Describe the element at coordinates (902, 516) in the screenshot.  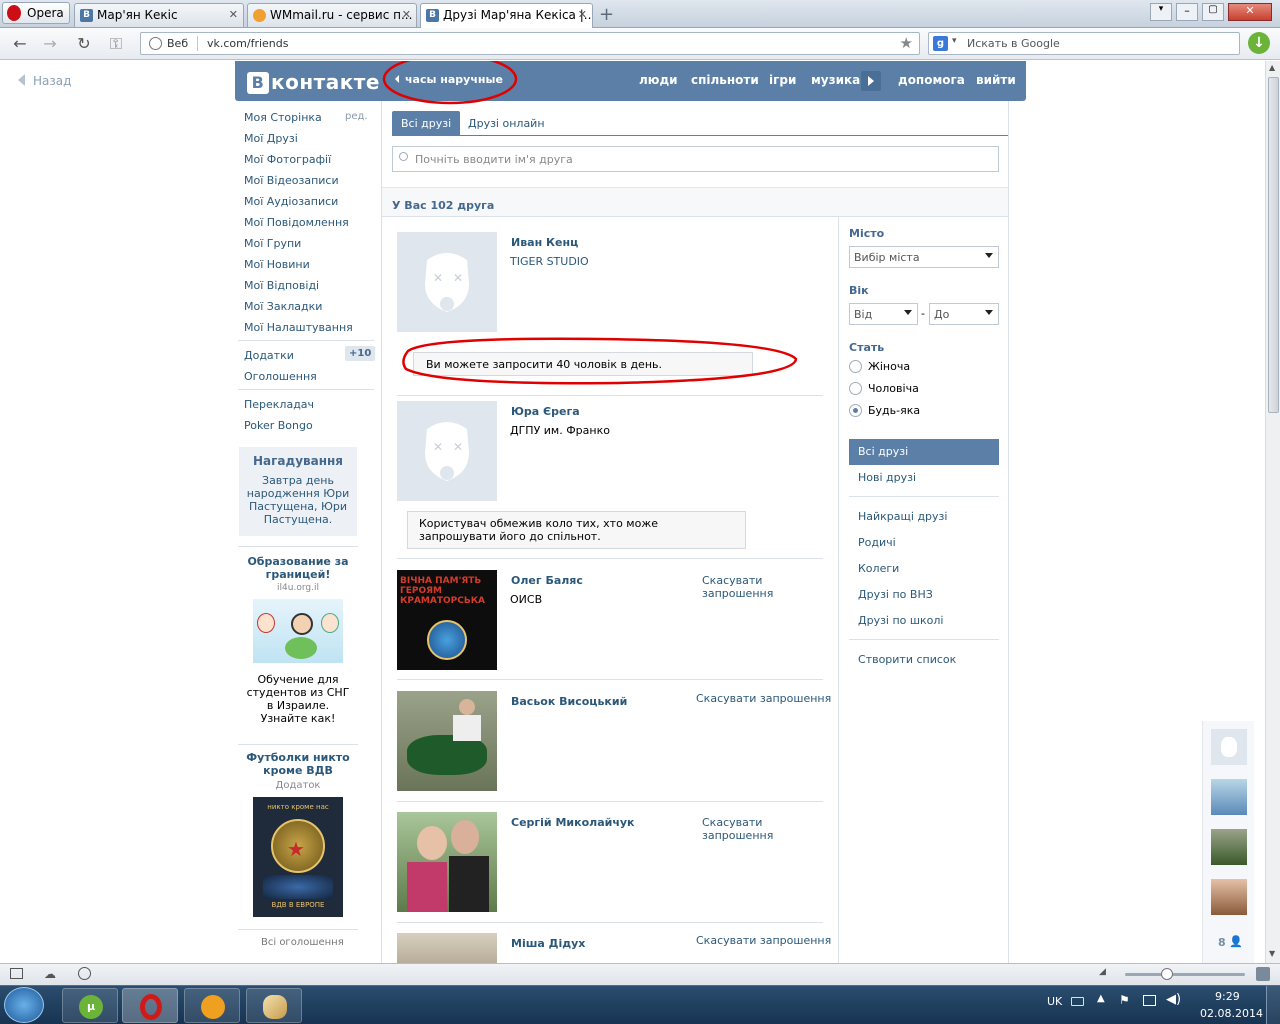
I see `list-best-friends: Найкращі друзі` at that location.